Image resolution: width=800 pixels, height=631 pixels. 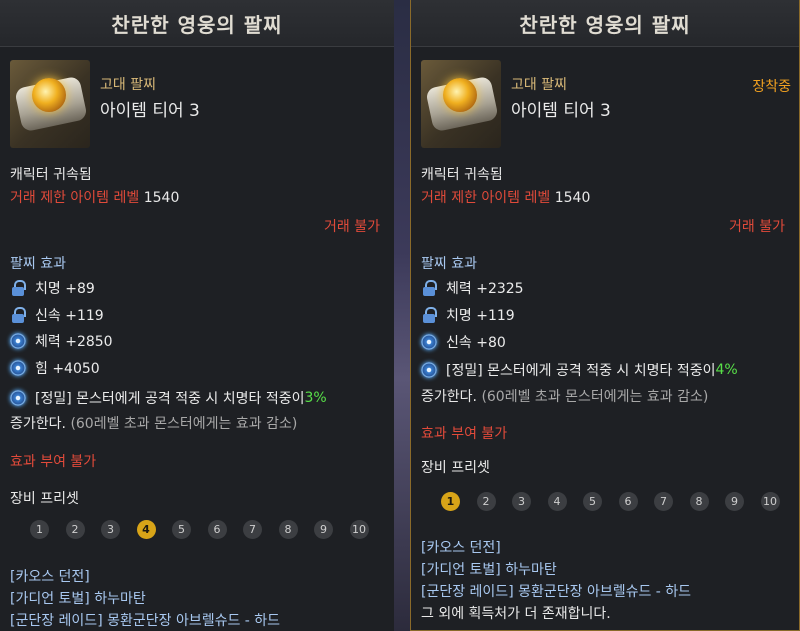 I want to click on stat-text: 치명 +89, so click(x=65, y=289).